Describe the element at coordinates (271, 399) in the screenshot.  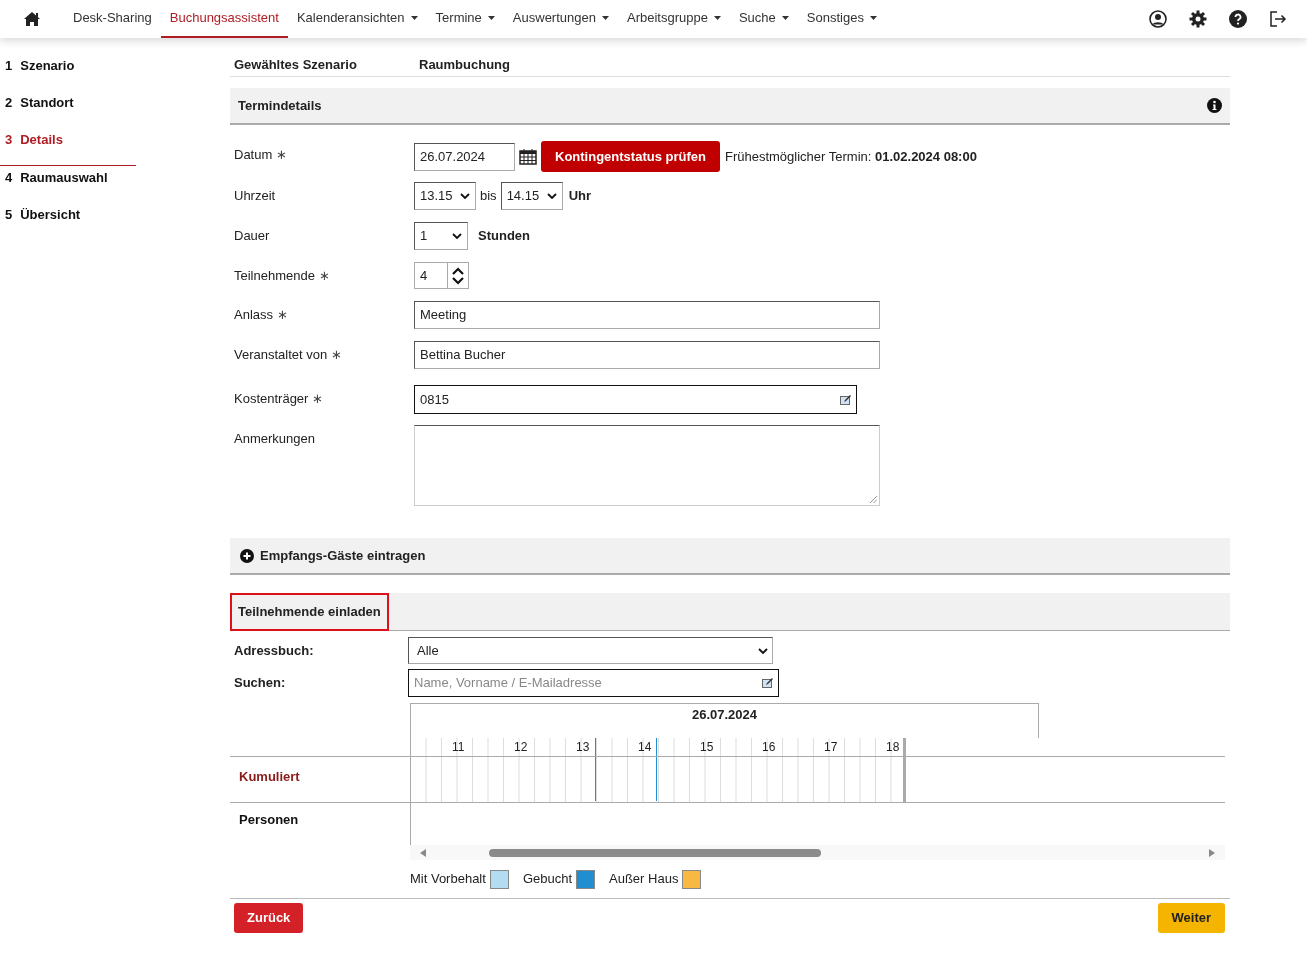
I see `field-label: Kostenträger` at that location.